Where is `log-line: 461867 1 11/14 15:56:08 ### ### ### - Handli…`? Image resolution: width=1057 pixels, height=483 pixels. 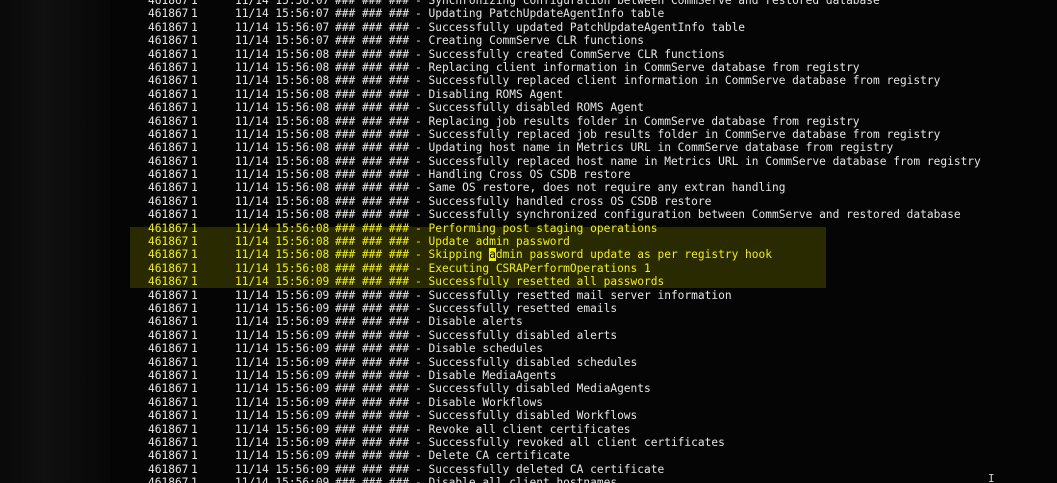 log-line: 461867 1 11/14 15:56:08 ### ### ### - Handli… is located at coordinates (564, 174).